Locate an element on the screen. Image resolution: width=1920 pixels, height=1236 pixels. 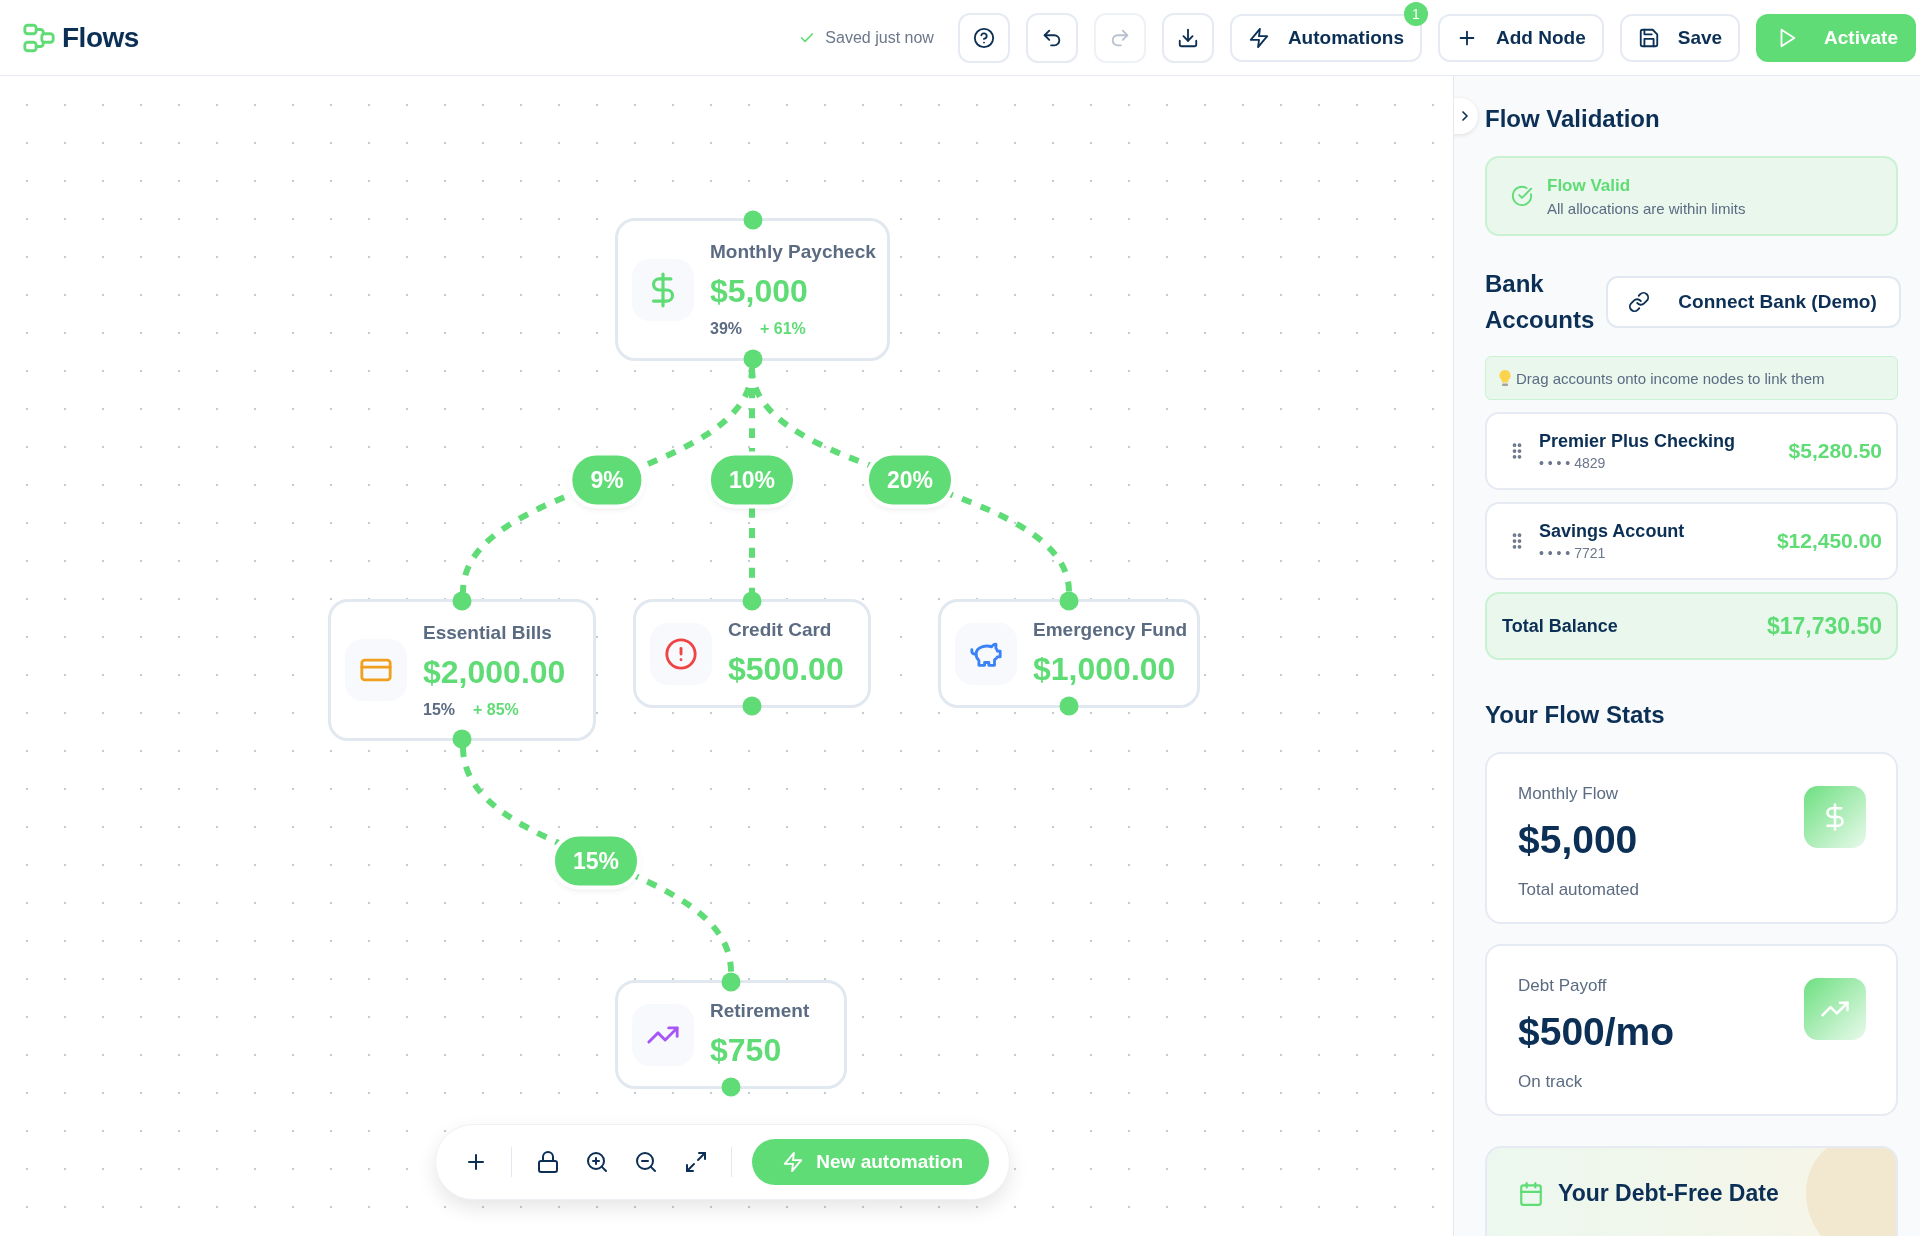
notification-badge: 1 is located at coordinates (1416, 13).